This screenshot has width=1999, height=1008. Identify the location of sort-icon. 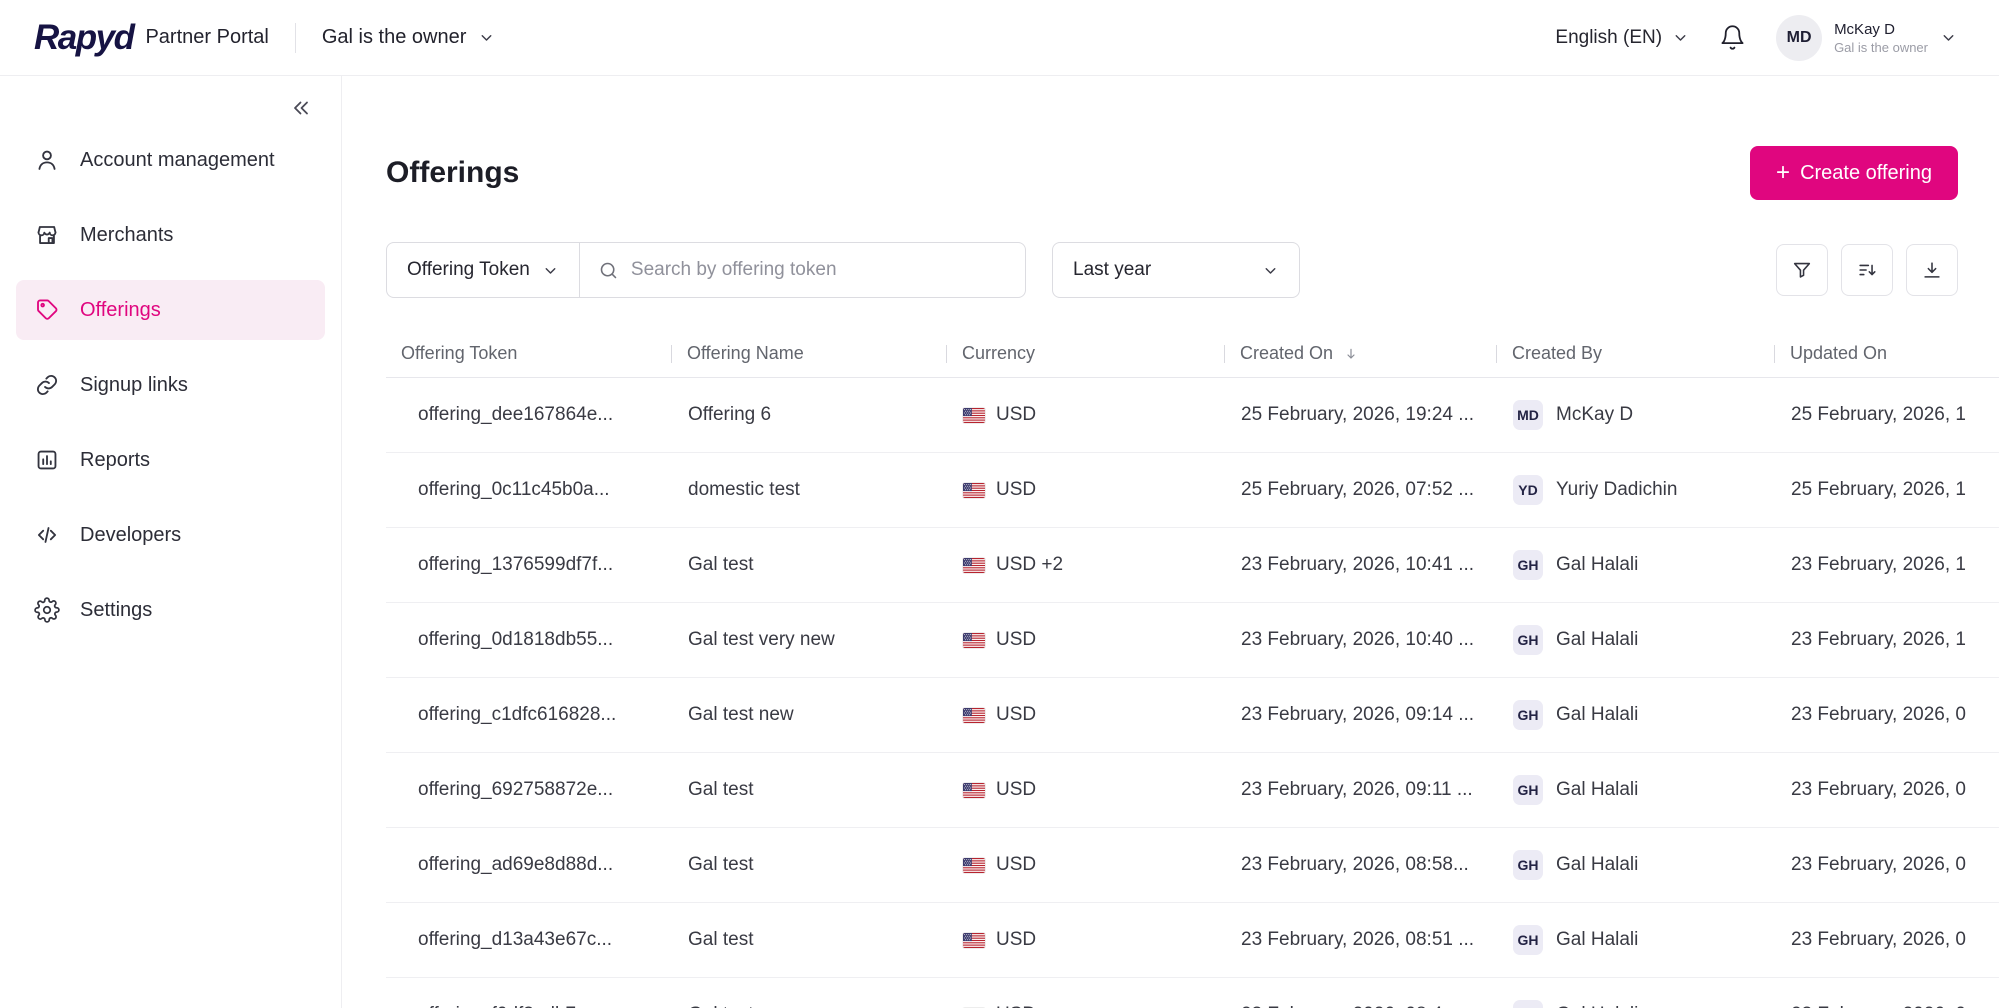
(1867, 270).